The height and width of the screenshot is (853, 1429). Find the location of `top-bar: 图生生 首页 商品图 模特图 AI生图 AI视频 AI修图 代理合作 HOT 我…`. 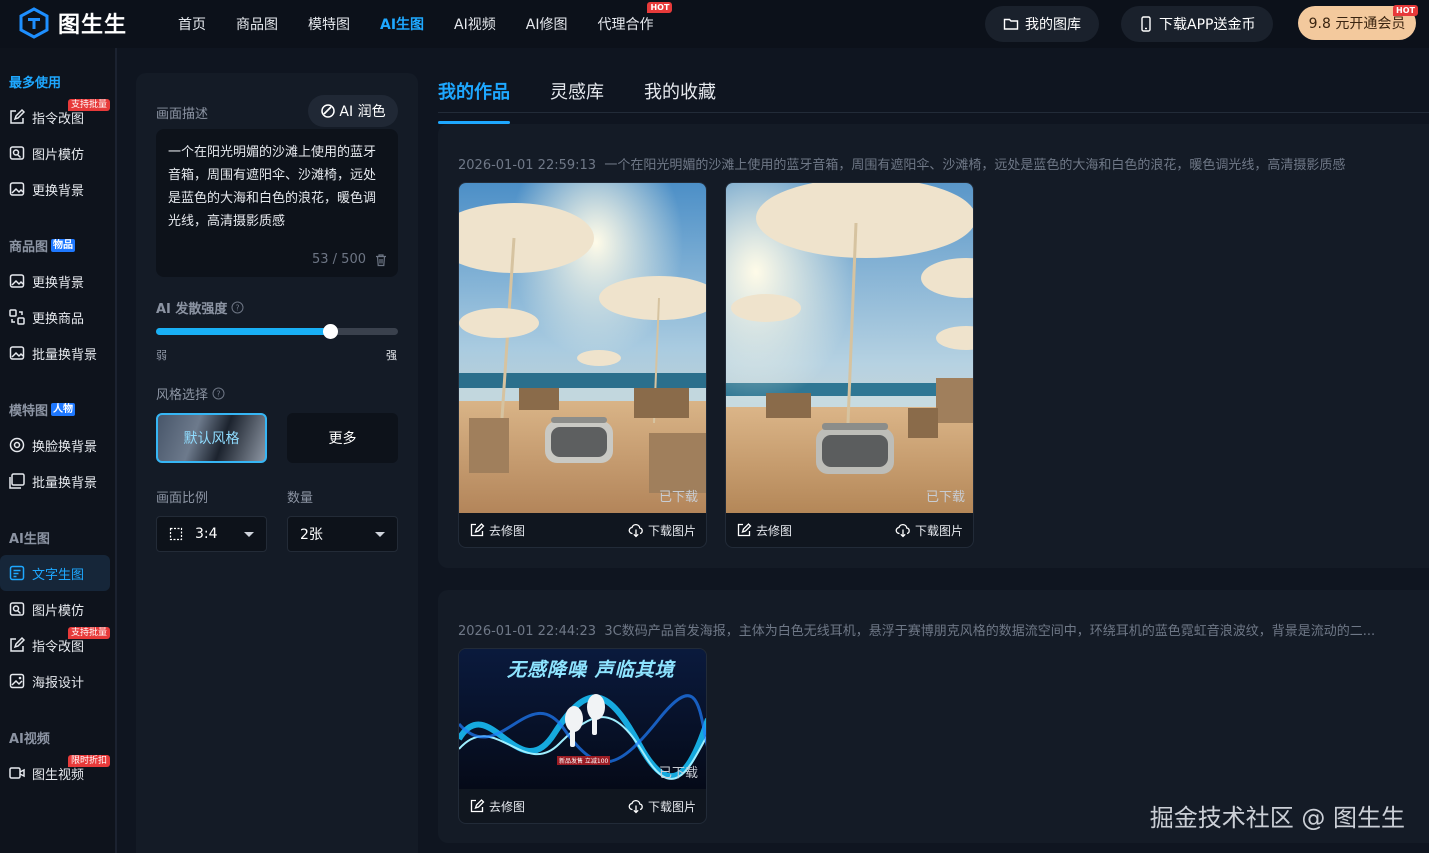

top-bar: 图生生 首页 商品图 模特图 AI生图 AI视频 AI修图 代理合作 HOT 我… is located at coordinates (714, 24).